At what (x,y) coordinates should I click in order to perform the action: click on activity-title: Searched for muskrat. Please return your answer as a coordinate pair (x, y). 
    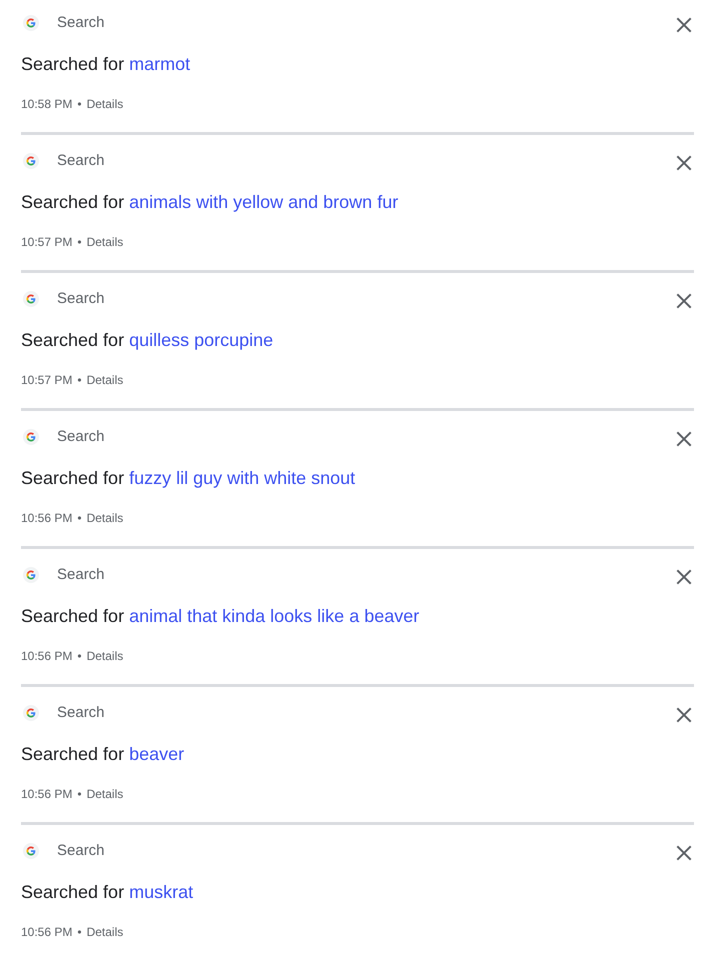
    Looking at the image, I should click on (107, 892).